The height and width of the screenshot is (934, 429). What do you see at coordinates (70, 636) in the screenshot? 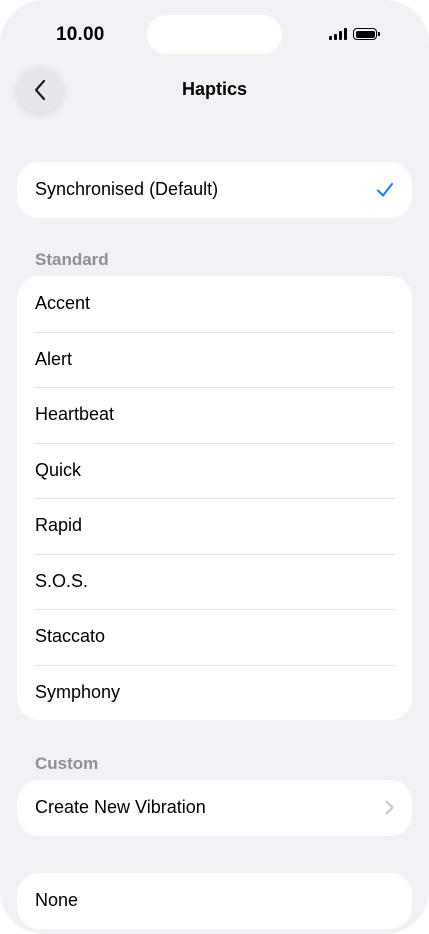
I see `option-label: Staccato` at bounding box center [70, 636].